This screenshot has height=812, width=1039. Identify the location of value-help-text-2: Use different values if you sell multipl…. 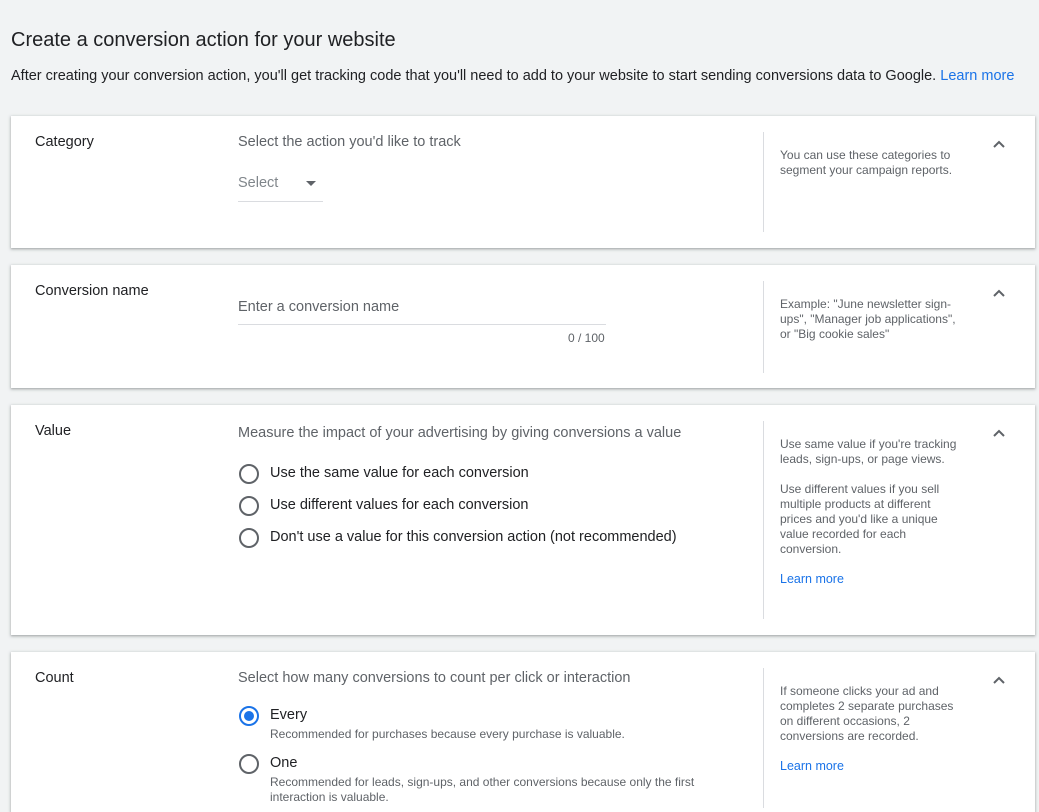
(860, 519).